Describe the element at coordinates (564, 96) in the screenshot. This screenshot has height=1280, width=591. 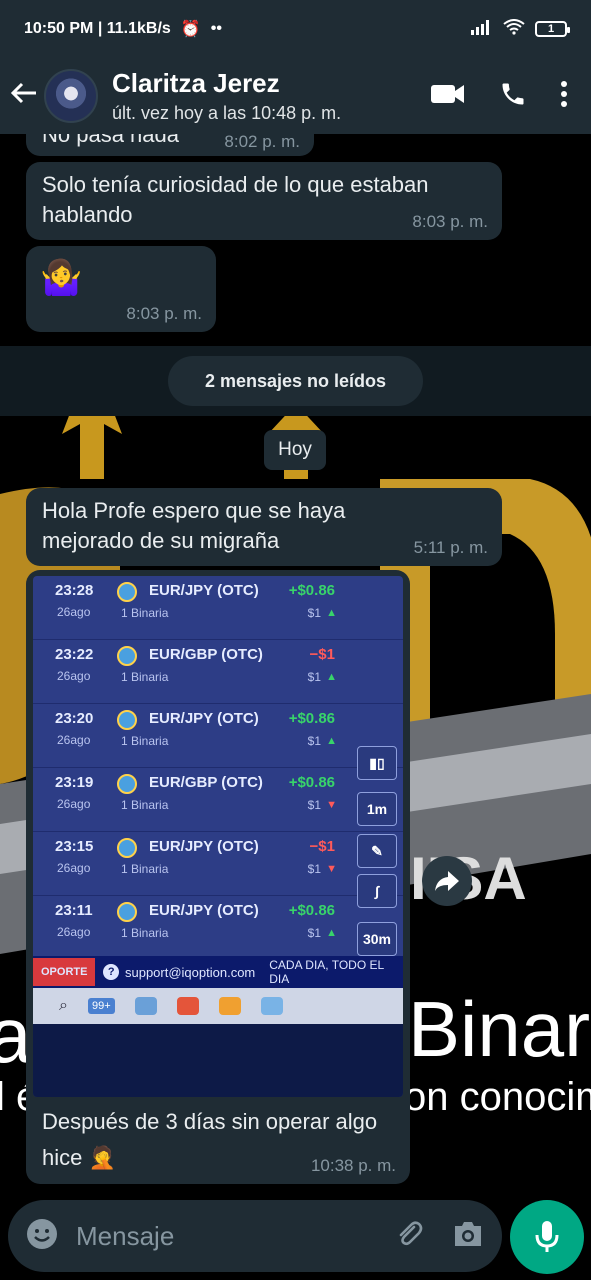
I see `more-options-icon` at that location.